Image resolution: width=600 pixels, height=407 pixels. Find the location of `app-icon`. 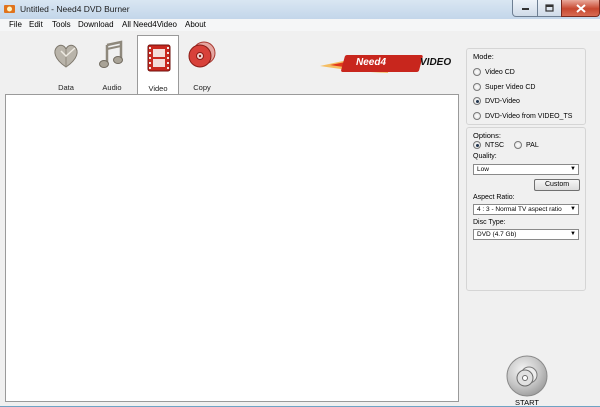

app-icon is located at coordinates (9, 9).